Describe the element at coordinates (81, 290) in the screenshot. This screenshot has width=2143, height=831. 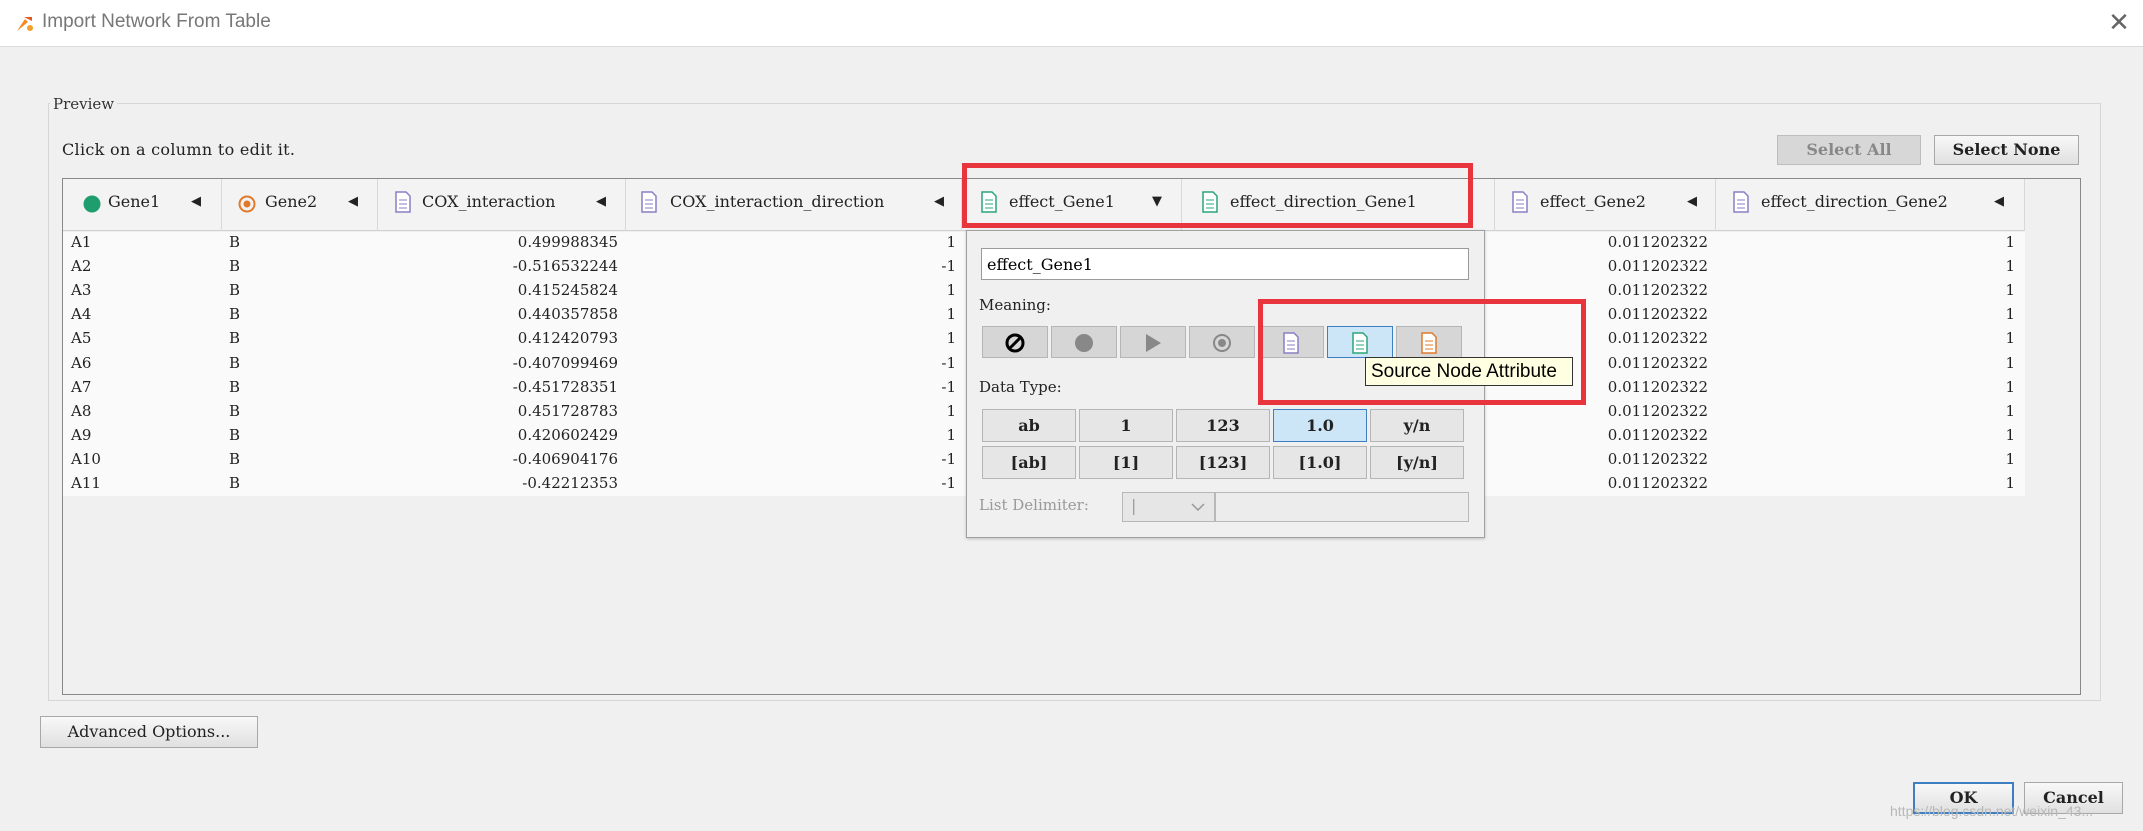
I see `cell-gene1: A3` at that location.